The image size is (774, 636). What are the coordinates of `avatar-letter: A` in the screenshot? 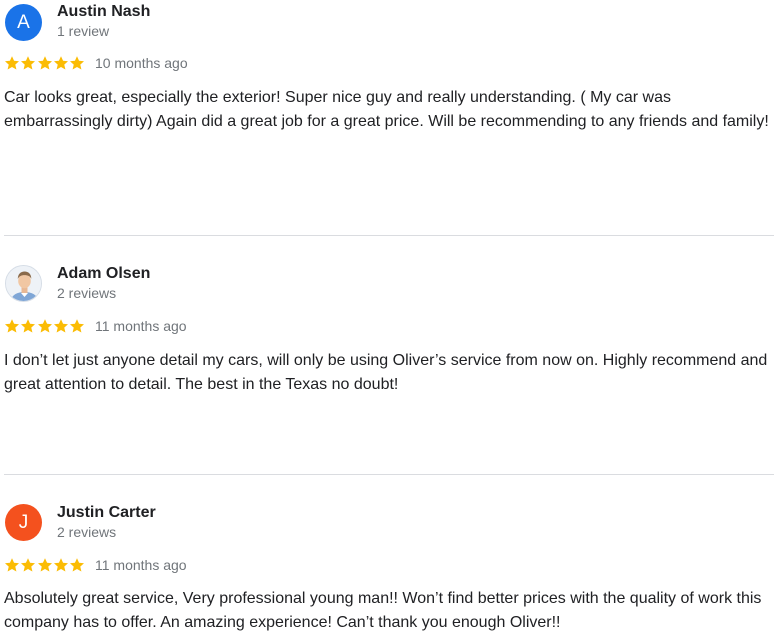 It's located at (23, 22).